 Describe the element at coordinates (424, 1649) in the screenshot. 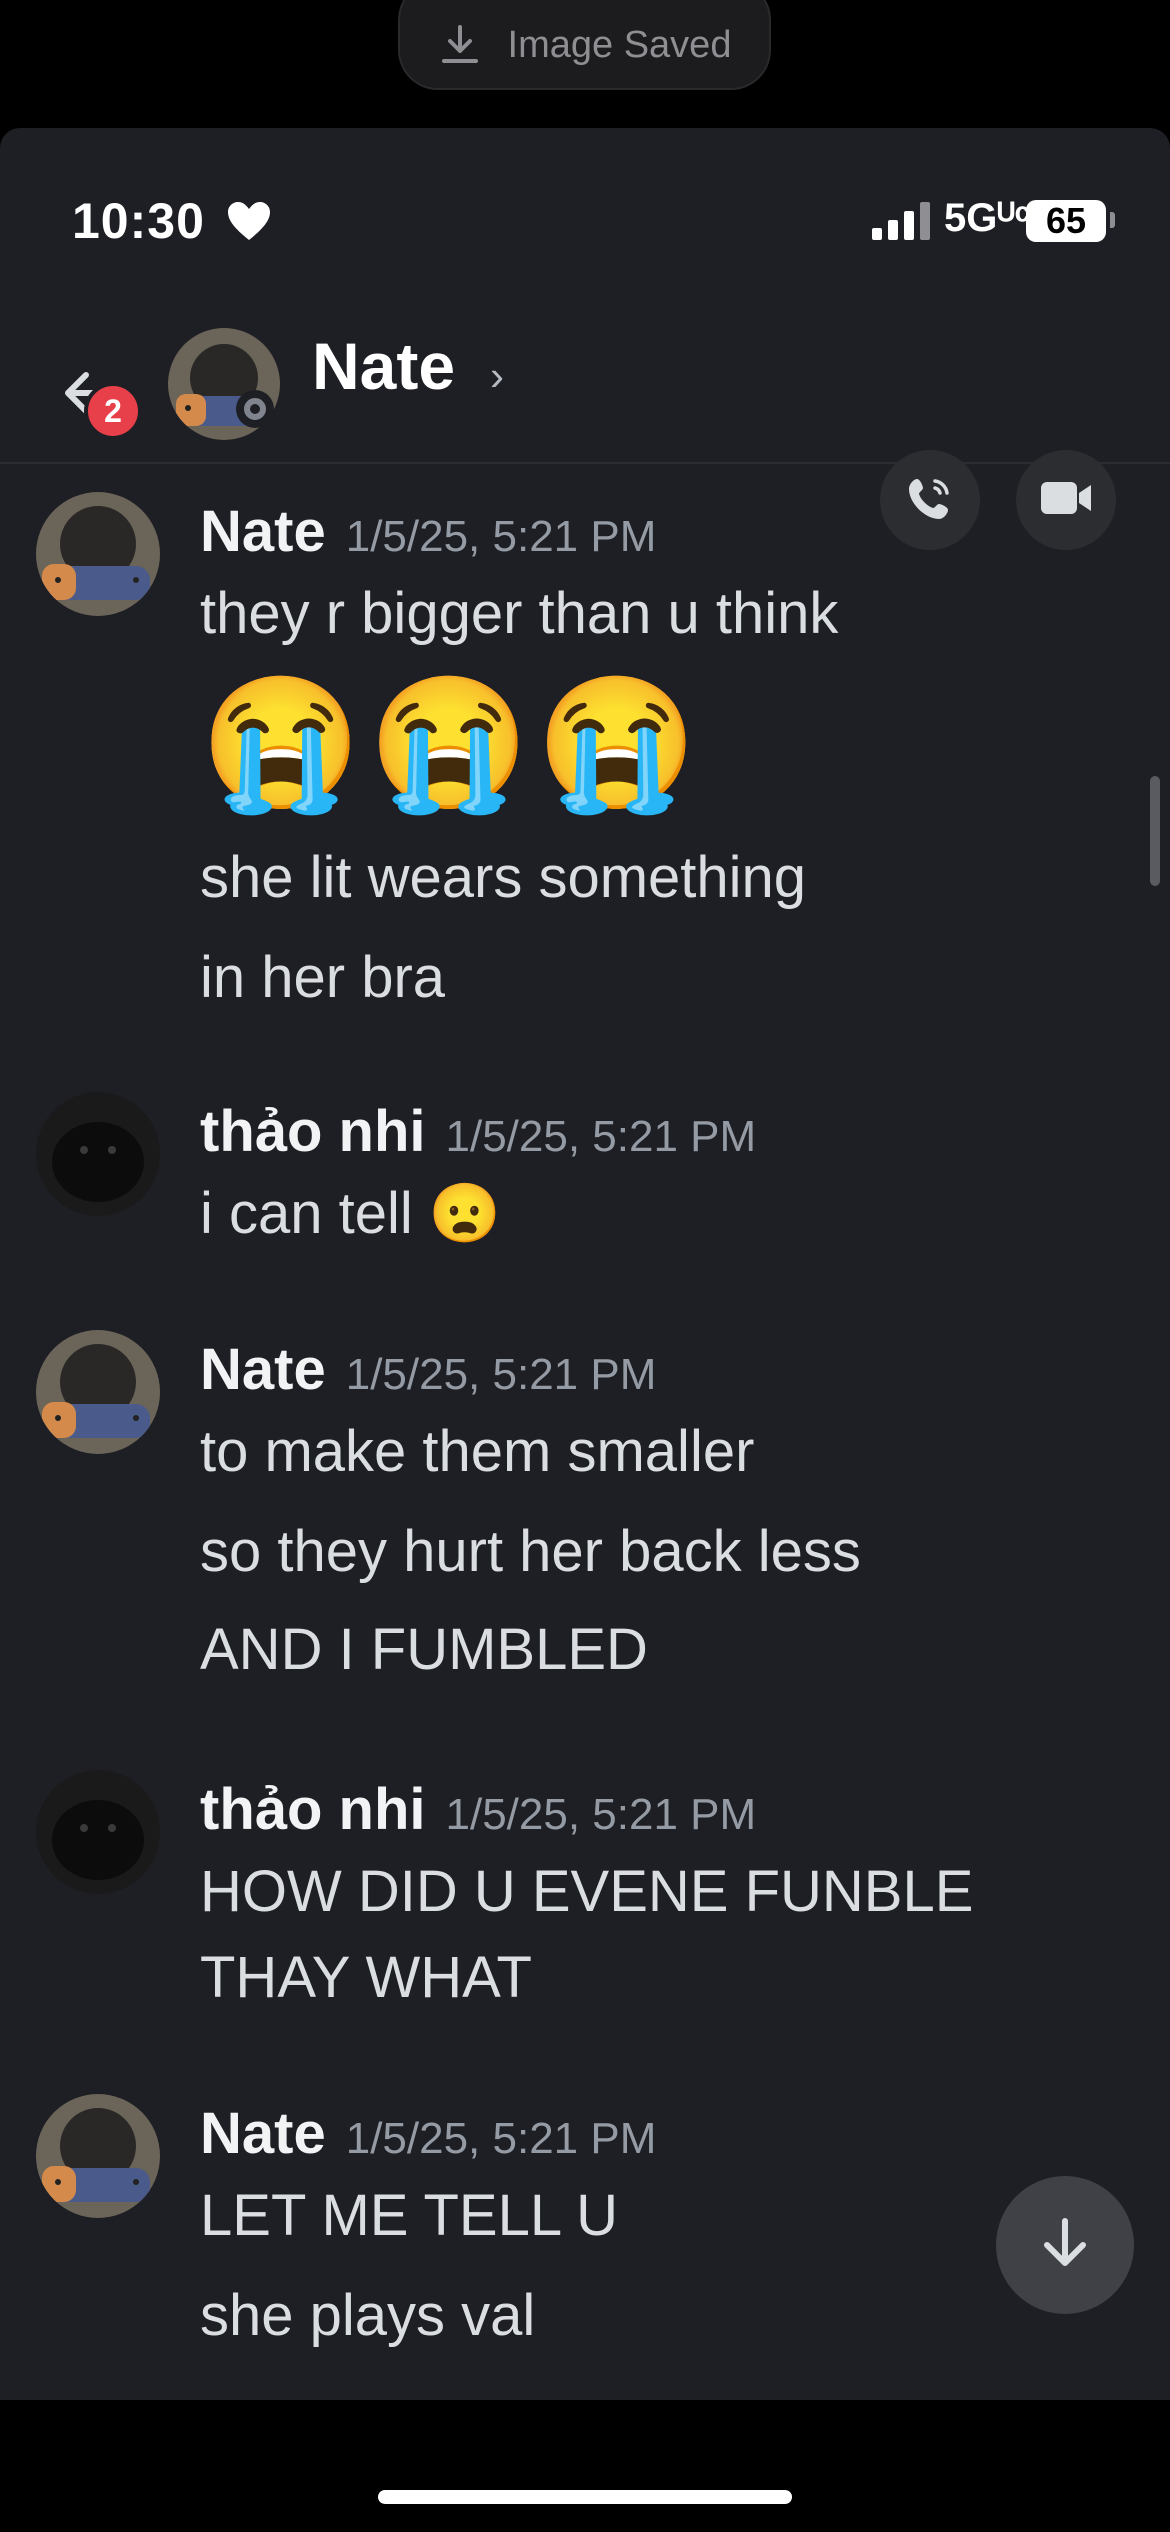

I see `message-text: AND I FUMBLED` at that location.